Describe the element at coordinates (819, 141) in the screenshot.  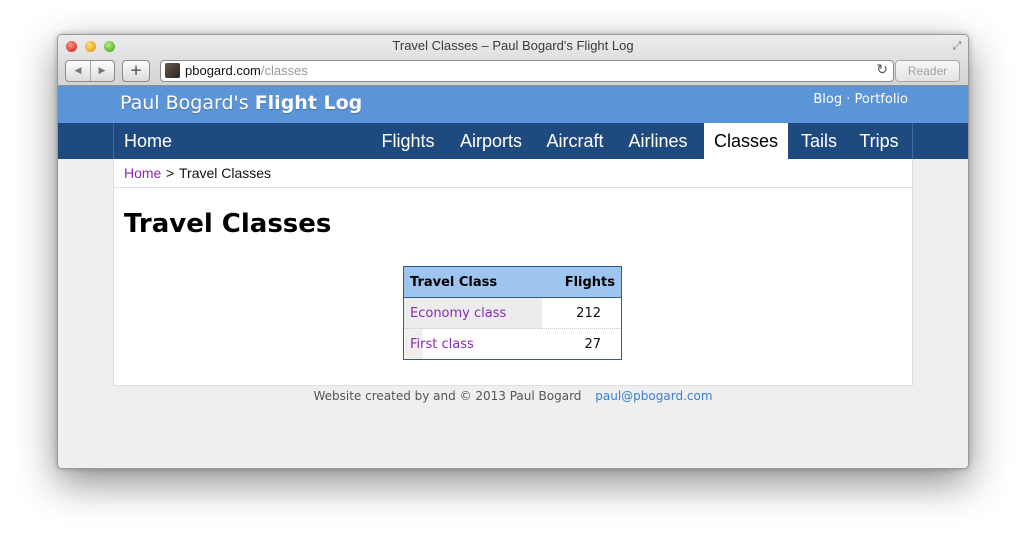
I see `nav-tails: Tails` at that location.